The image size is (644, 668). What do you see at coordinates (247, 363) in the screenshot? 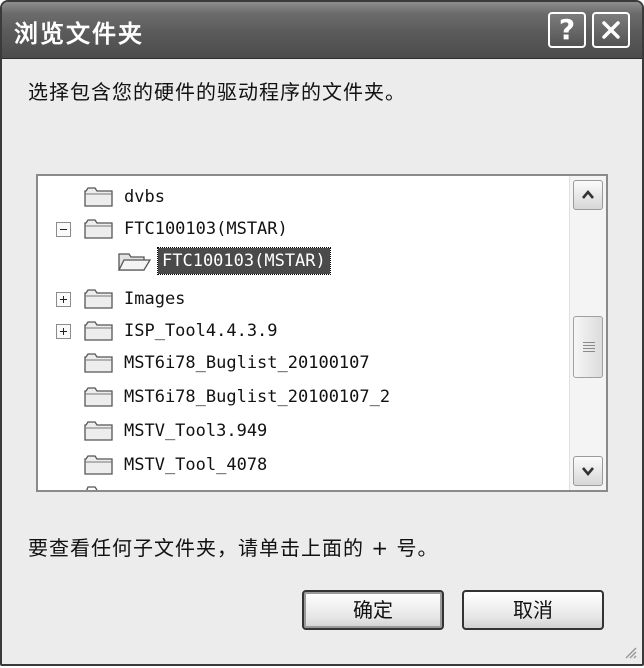
I see `tree-item-label: MST6i78_Buglist_20100107` at bounding box center [247, 363].